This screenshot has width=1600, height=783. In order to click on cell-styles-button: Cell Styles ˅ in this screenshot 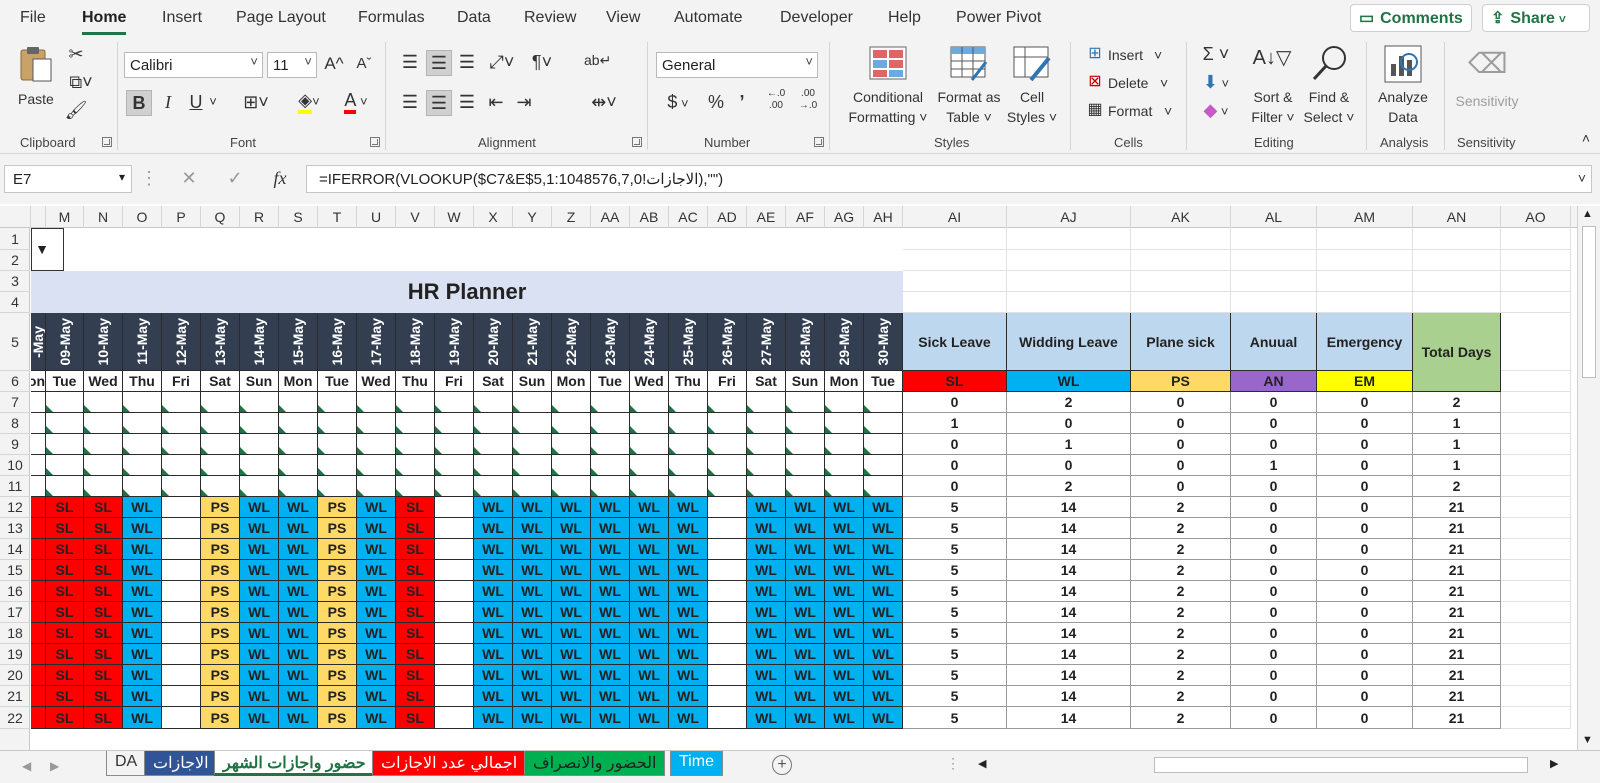, I will do `click(1032, 84)`.